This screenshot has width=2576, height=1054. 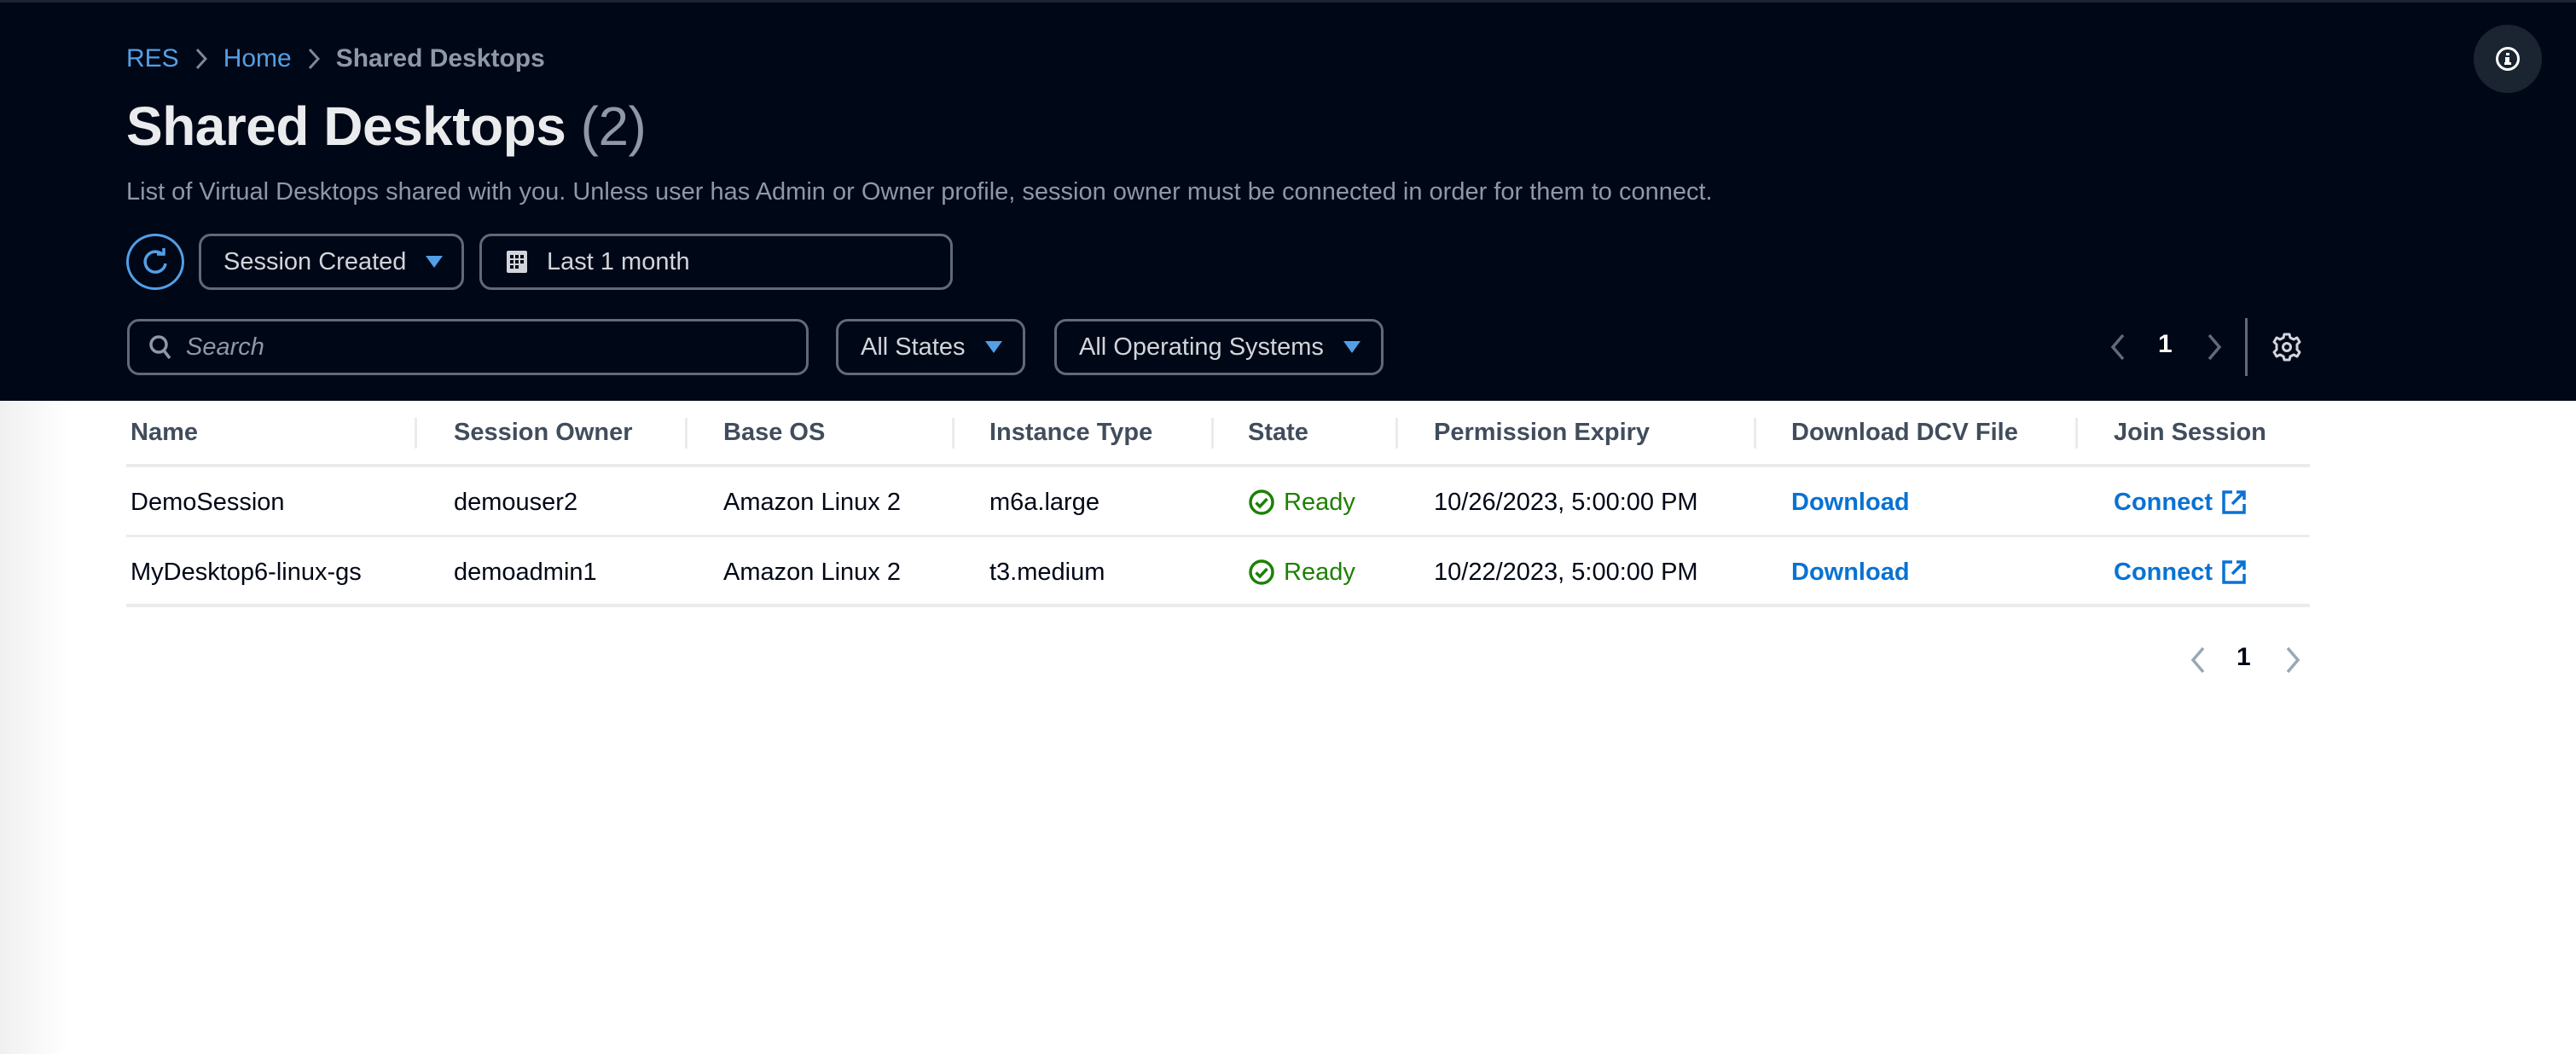 I want to click on column-header-base-os: Base OS, so click(x=774, y=432).